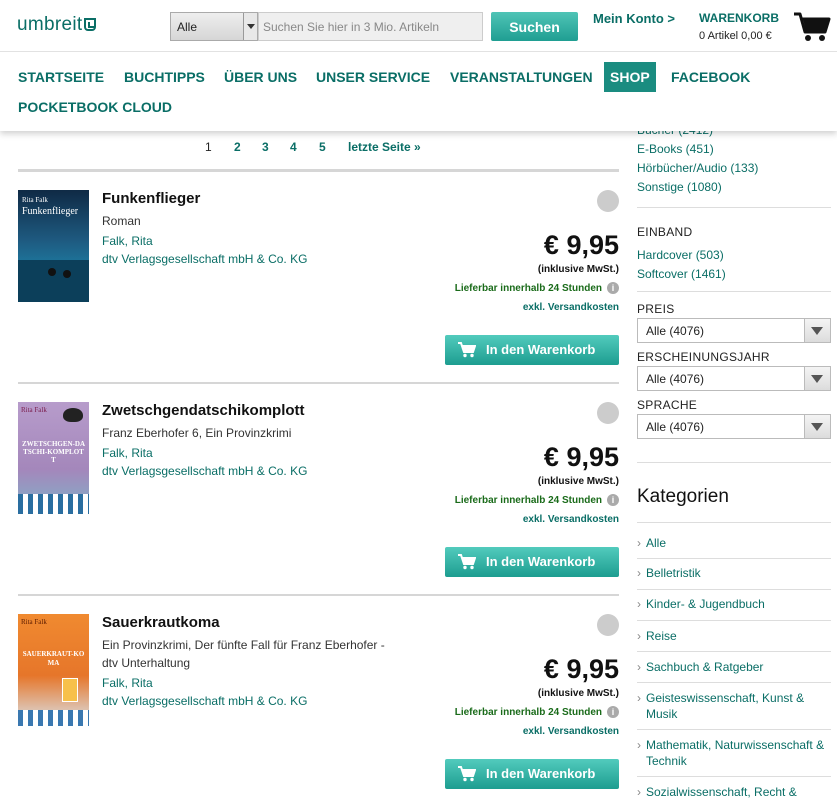  Describe the element at coordinates (734, 573) in the screenshot. I see `category-link-belletristik: › Belletristik` at that location.